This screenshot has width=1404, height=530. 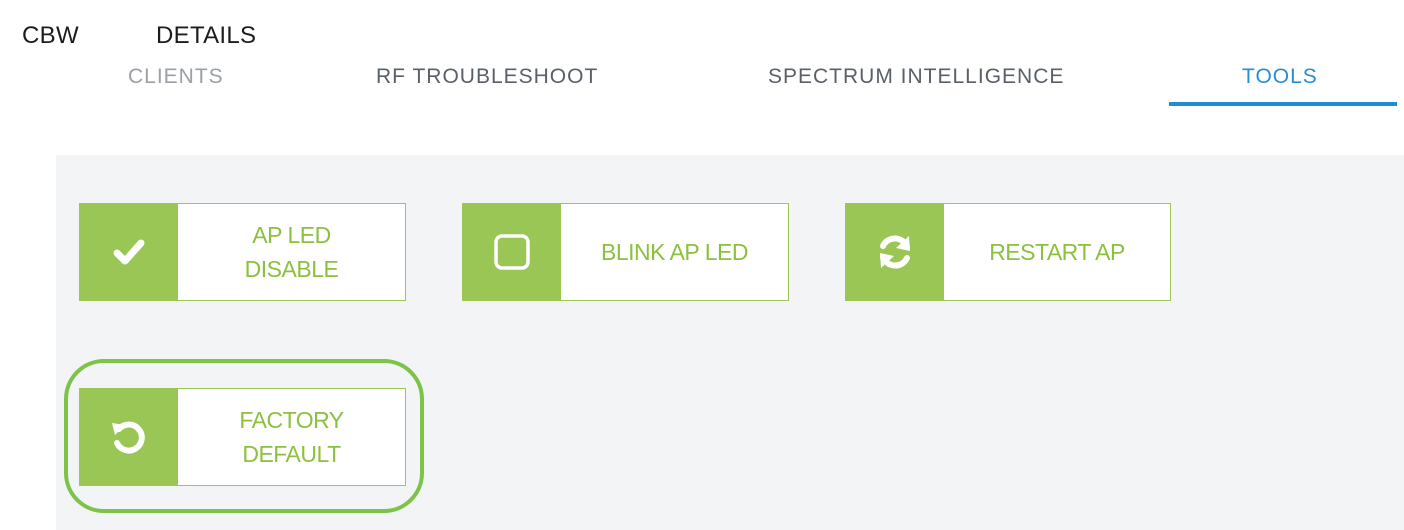 What do you see at coordinates (487, 77) in the screenshot?
I see `tab-rf-troubleshoot: RF TROUBLESHOOT` at bounding box center [487, 77].